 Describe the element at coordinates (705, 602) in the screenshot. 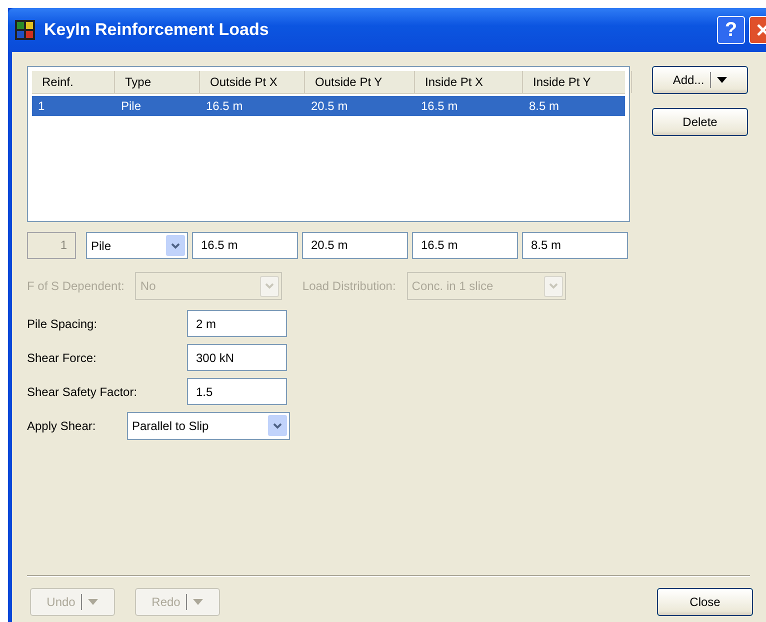

I see `close-button: Close` at that location.